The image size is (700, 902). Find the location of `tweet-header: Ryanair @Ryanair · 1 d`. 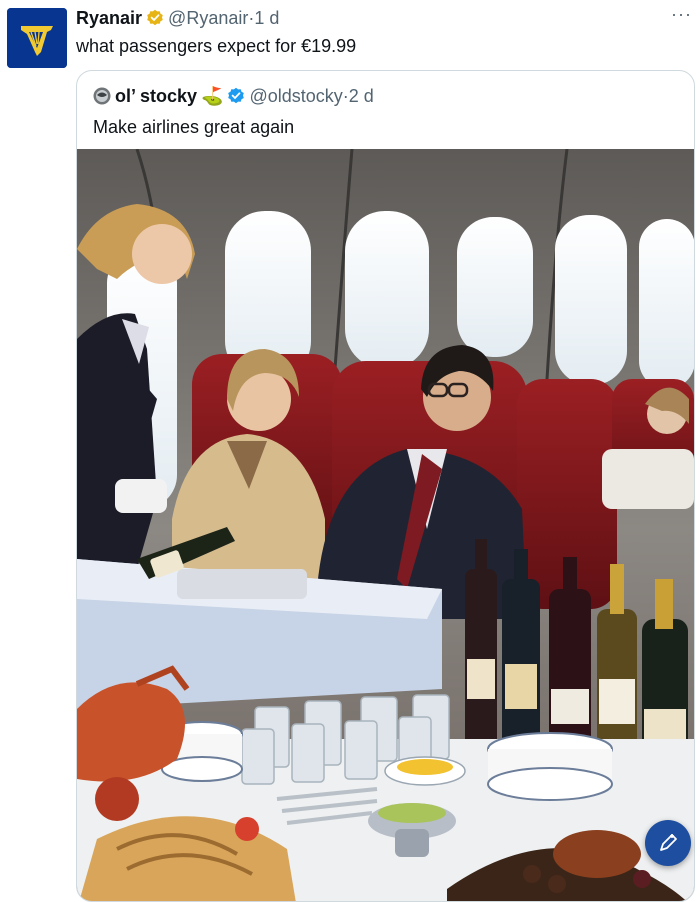

tweet-header: Ryanair @Ryanair · 1 d is located at coordinates (177, 18).